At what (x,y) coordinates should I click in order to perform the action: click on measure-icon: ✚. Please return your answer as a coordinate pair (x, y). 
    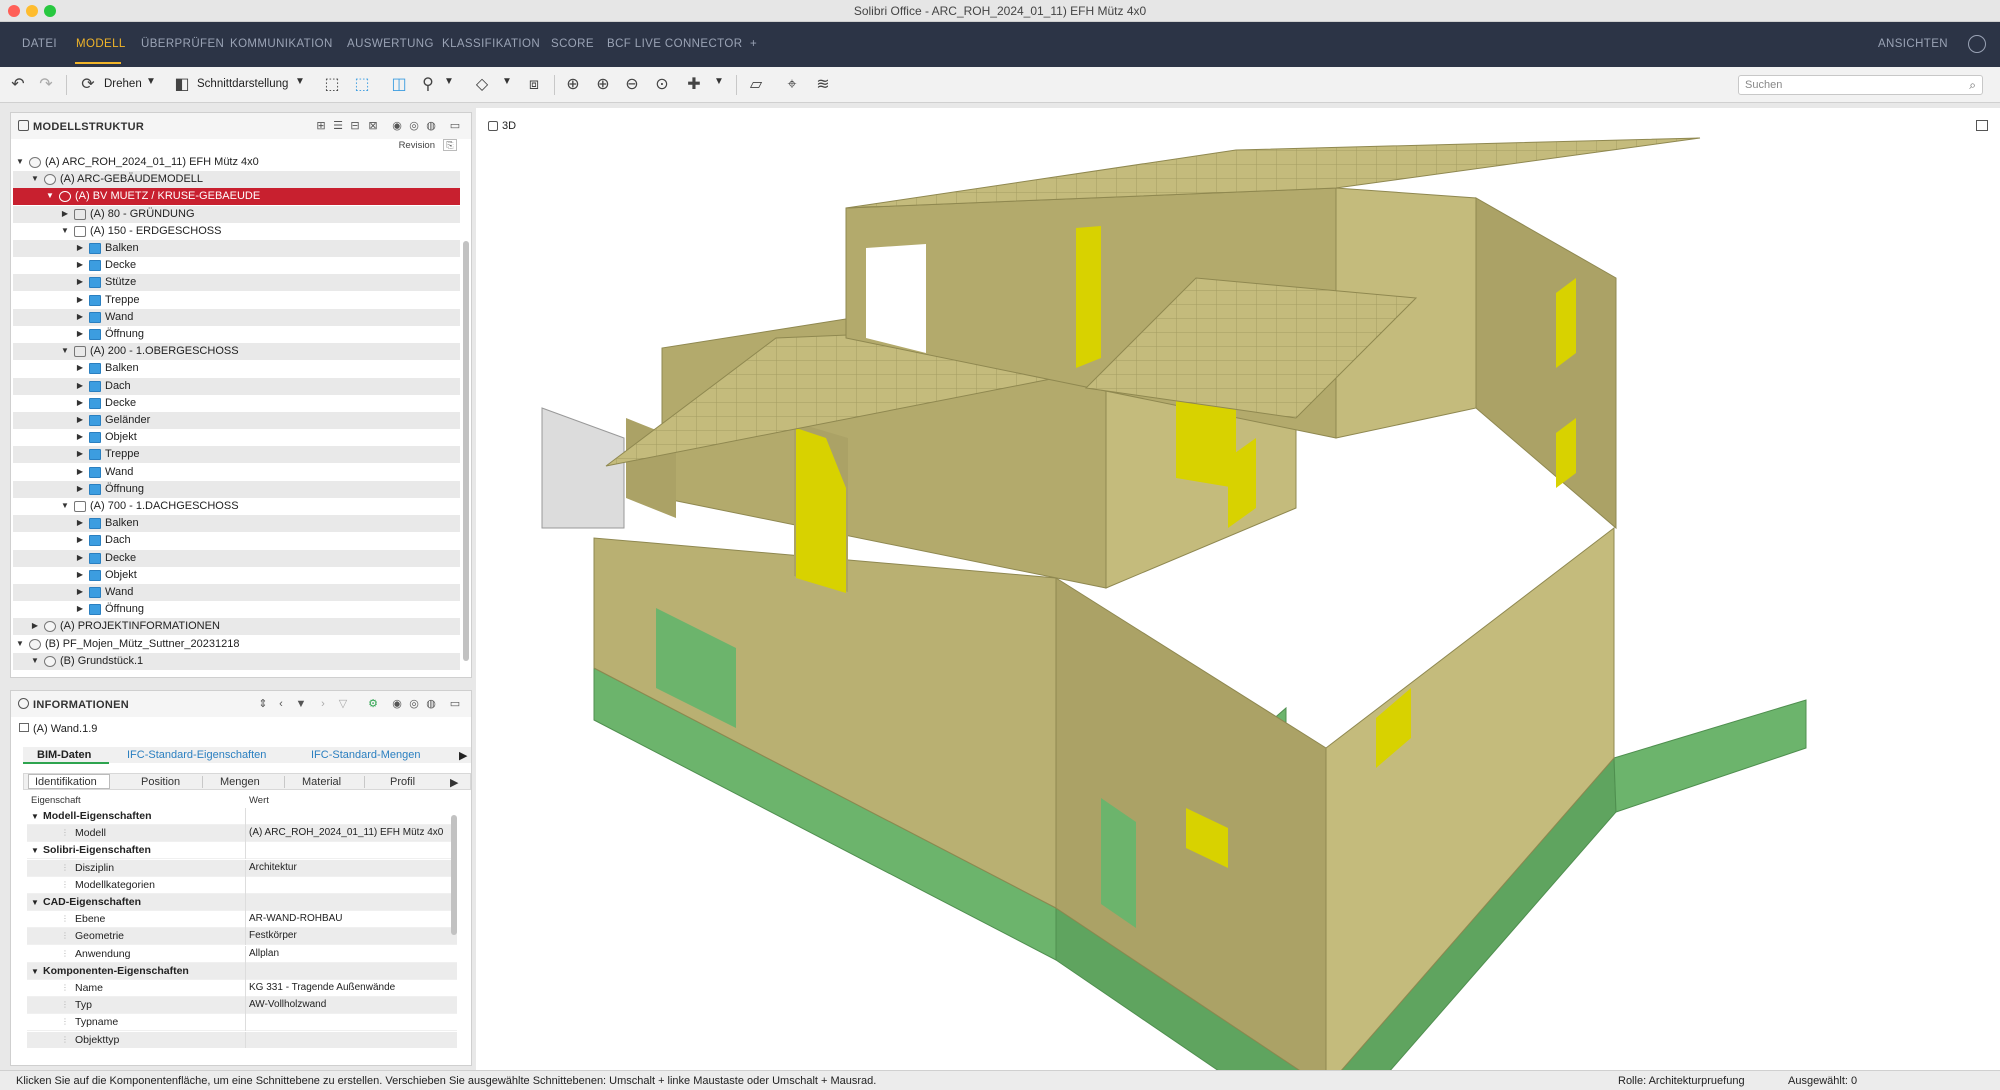
    Looking at the image, I should click on (694, 85).